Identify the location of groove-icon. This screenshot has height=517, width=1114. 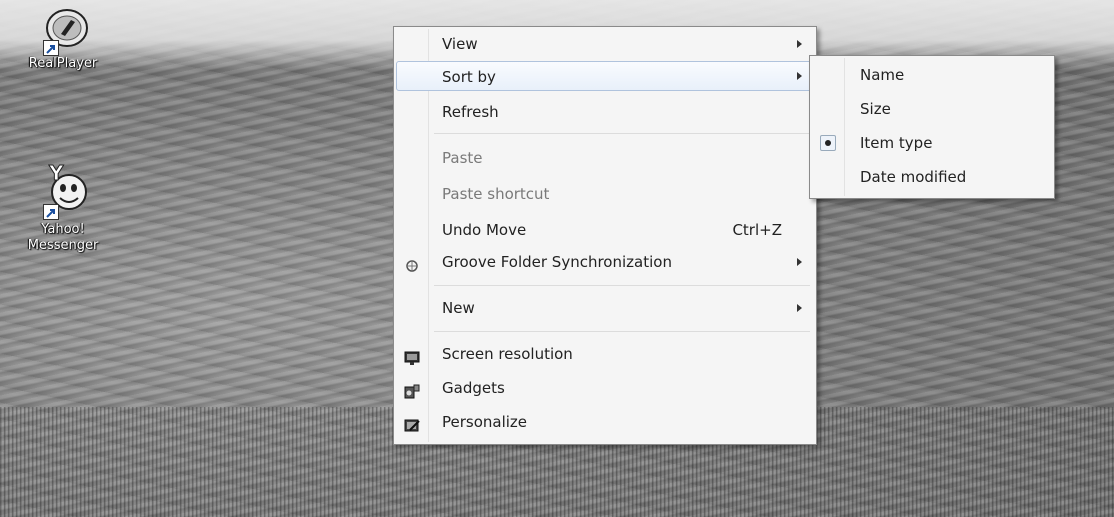
(412, 263).